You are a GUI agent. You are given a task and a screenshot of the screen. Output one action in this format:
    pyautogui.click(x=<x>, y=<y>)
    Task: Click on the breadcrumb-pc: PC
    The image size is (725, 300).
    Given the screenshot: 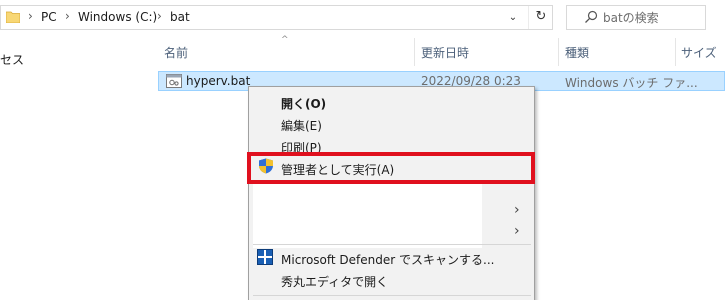 What is the action you would take?
    pyautogui.click(x=49, y=17)
    